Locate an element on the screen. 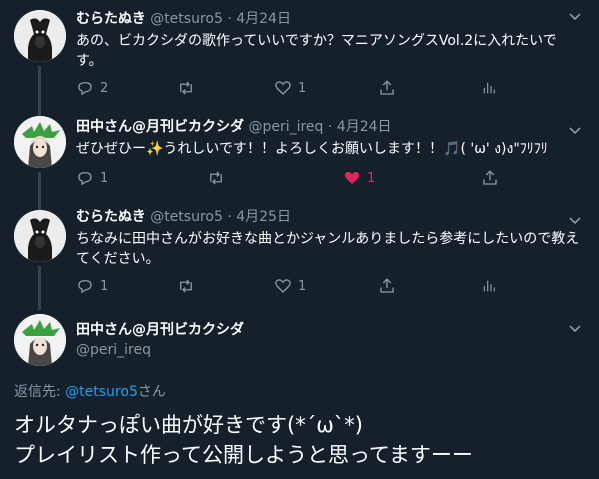  tweet-text: あの、ビカクシダの歌作っていいですか？マニアソングスVol.2に入れたいです。 is located at coordinates (316, 51).